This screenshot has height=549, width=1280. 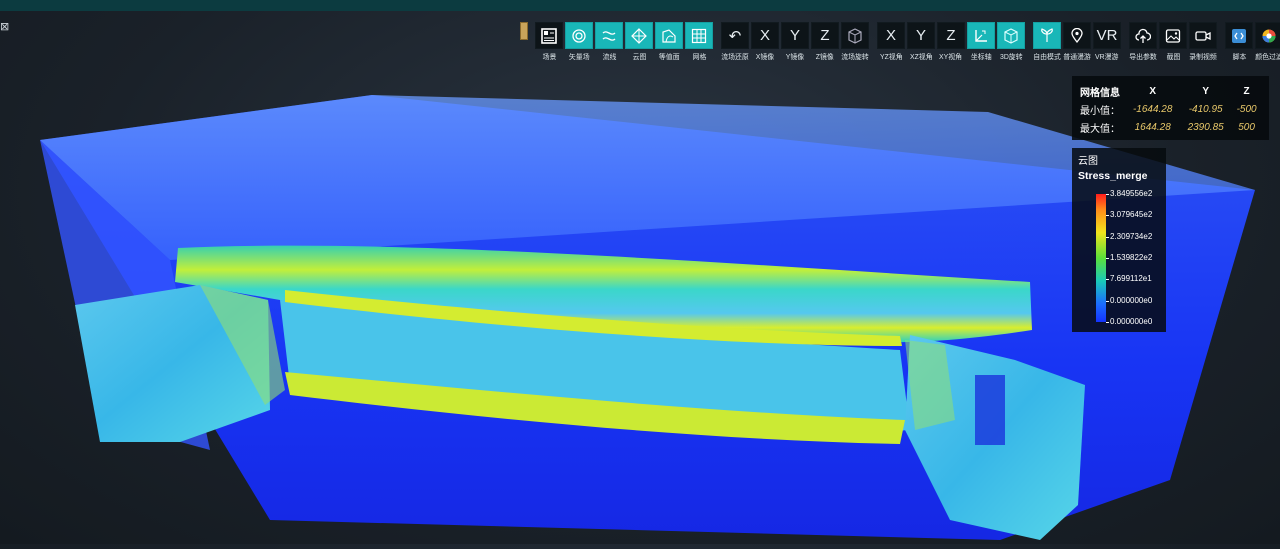 I want to click on contour-label: 云图, so click(x=639, y=56).